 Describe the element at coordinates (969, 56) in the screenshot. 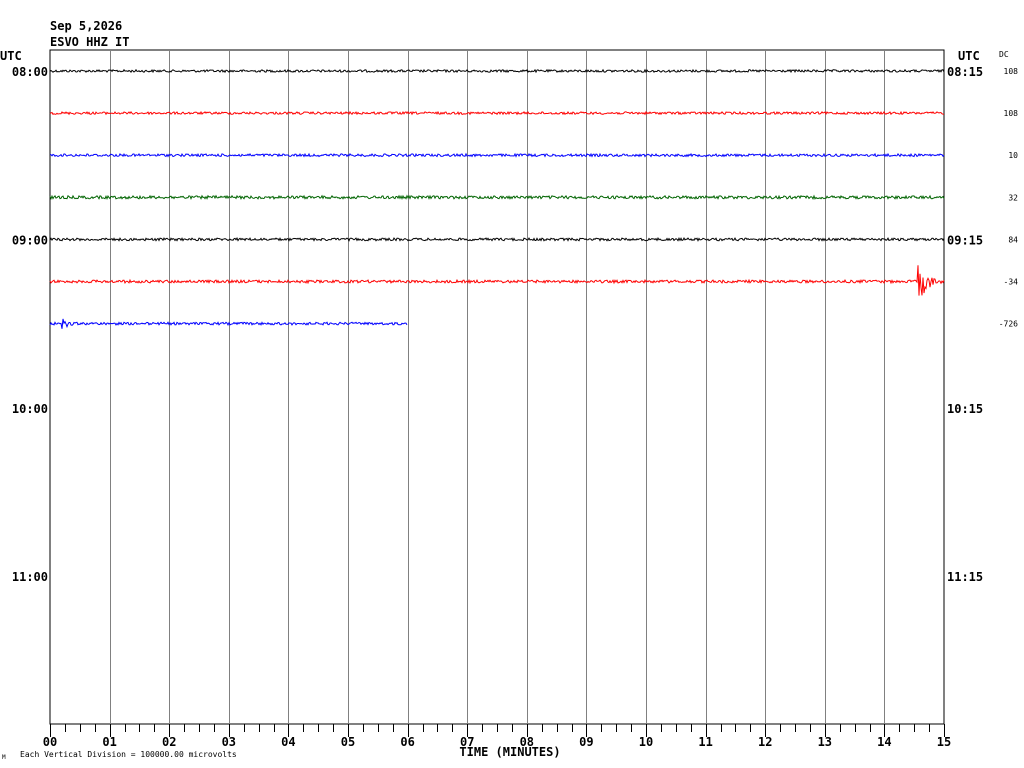

I see `right-utc-title: UTC` at that location.